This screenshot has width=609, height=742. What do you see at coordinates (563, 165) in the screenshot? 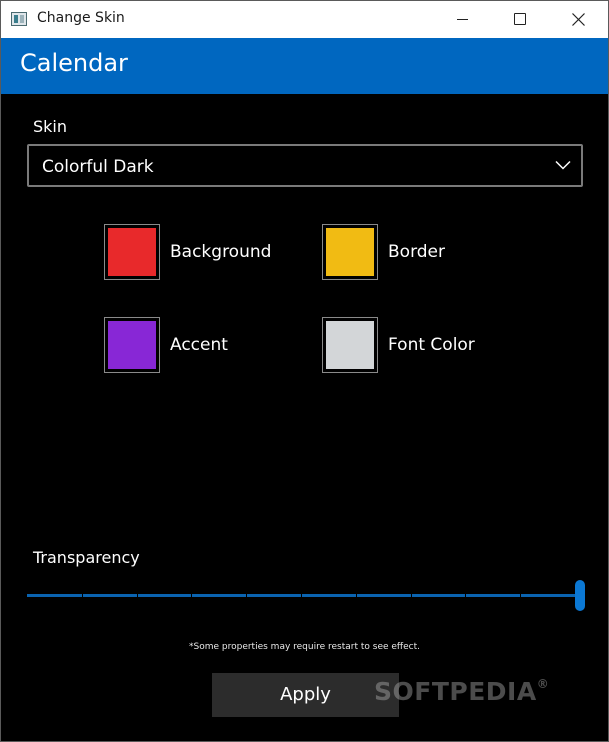
I see `chevron-down-icon` at bounding box center [563, 165].